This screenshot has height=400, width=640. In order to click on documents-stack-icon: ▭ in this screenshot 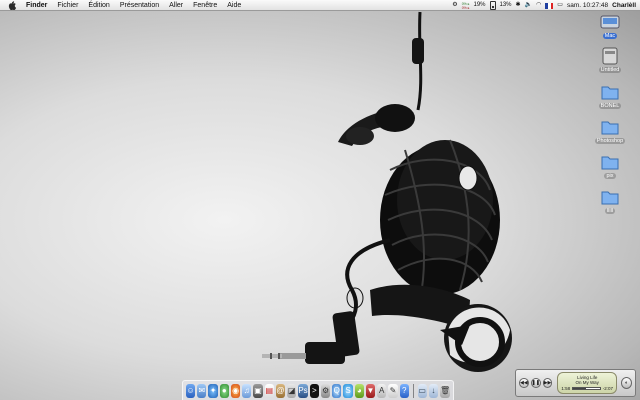, I will do `click(422, 390)`.